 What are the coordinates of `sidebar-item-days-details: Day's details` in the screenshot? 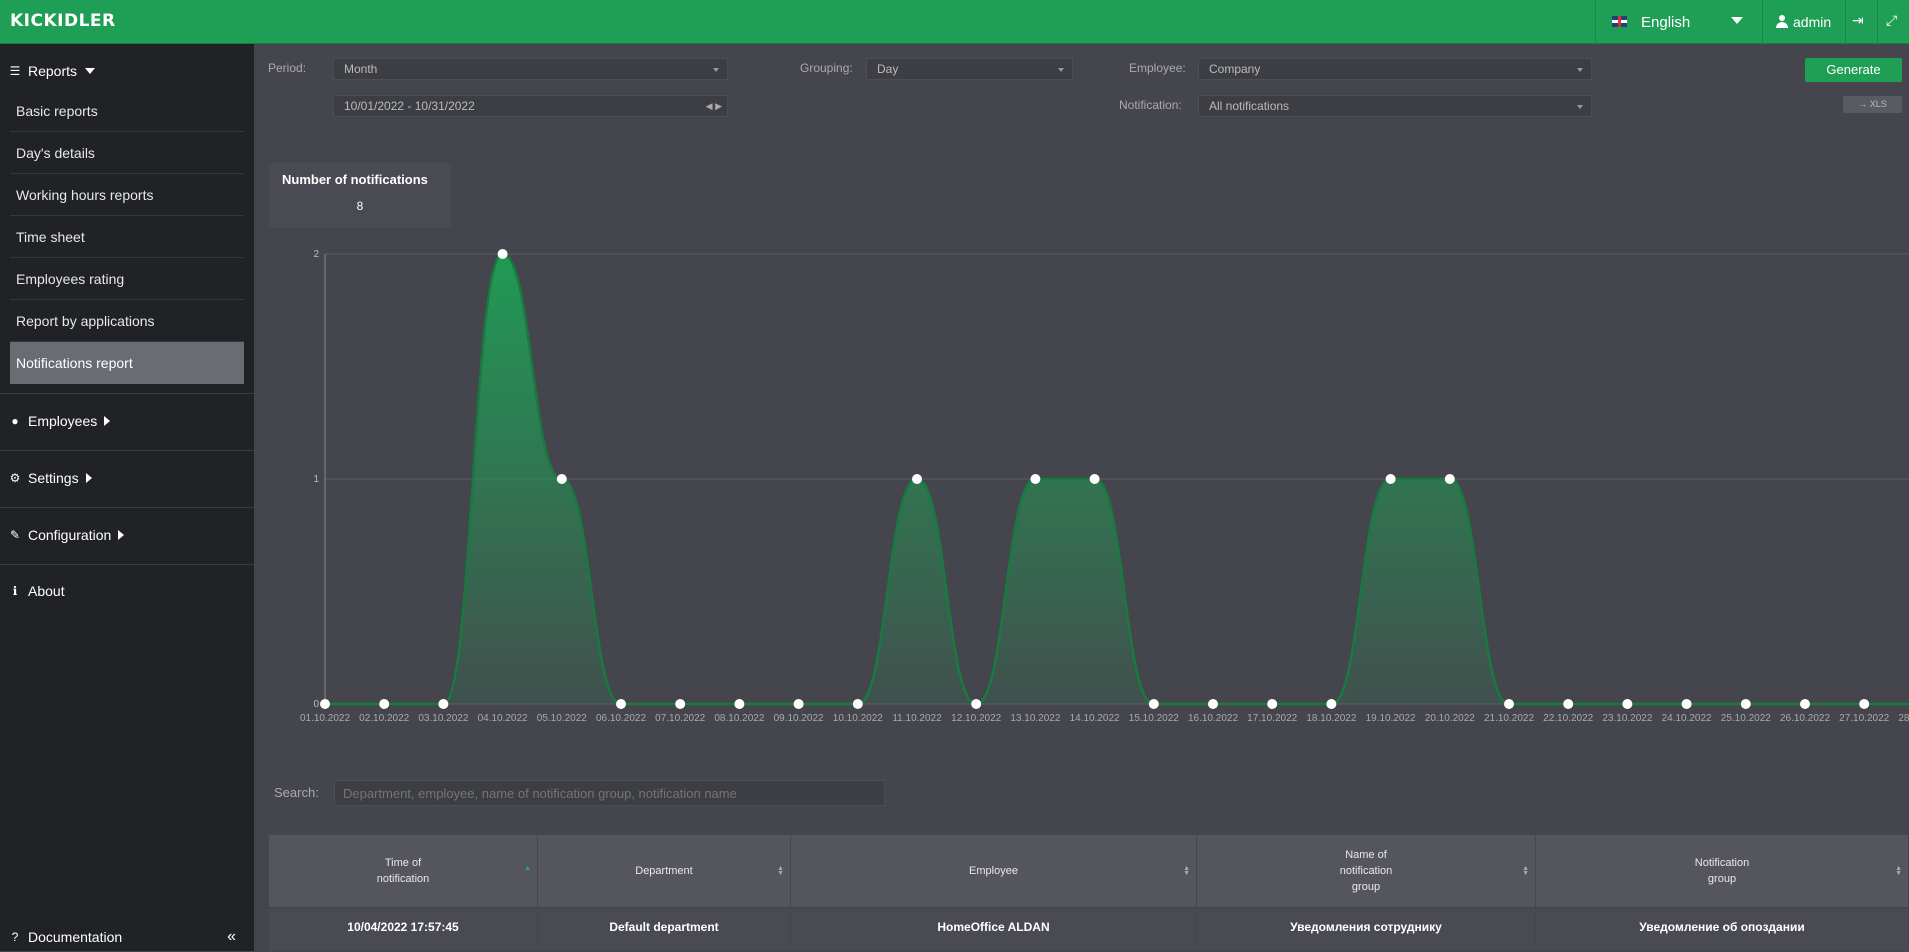 It's located at (127, 153).